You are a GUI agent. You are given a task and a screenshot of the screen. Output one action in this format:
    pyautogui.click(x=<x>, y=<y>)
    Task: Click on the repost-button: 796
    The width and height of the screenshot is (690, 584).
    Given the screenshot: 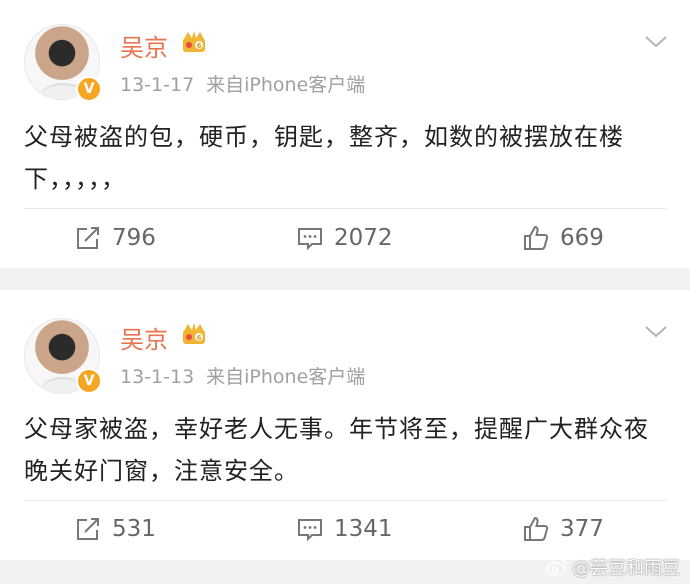 What is the action you would take?
    pyautogui.click(x=115, y=238)
    